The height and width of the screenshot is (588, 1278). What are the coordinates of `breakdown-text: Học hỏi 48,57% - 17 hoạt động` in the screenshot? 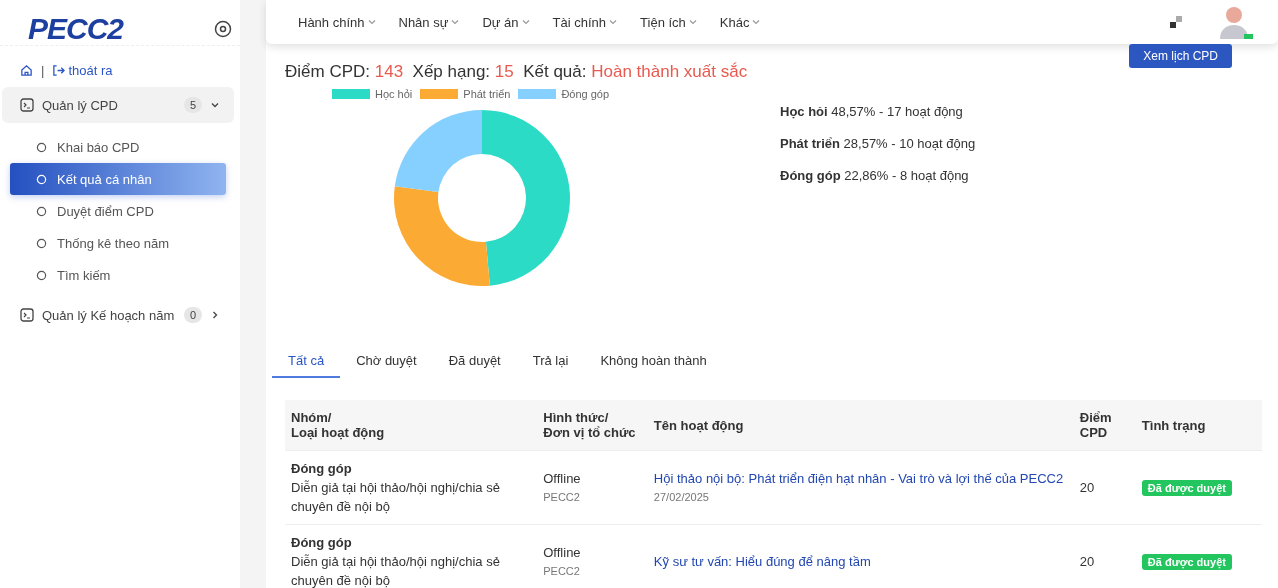 It's located at (872, 112).